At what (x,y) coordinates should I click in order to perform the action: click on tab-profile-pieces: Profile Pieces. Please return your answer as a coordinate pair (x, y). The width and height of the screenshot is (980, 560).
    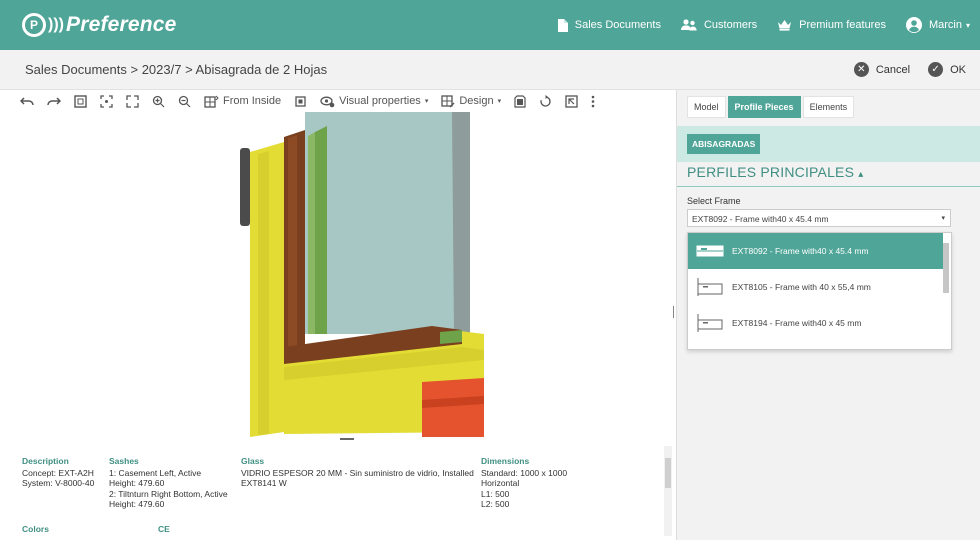
    Looking at the image, I should click on (764, 107).